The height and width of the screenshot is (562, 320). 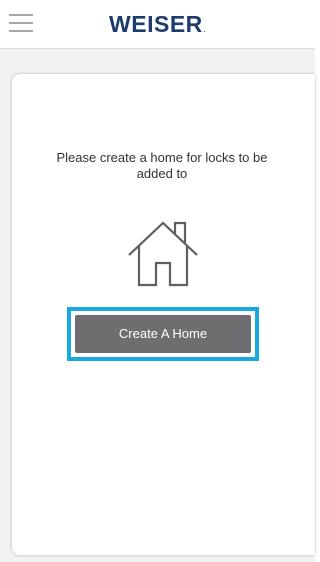 I want to click on app-header: WEISER., so click(x=157, y=24).